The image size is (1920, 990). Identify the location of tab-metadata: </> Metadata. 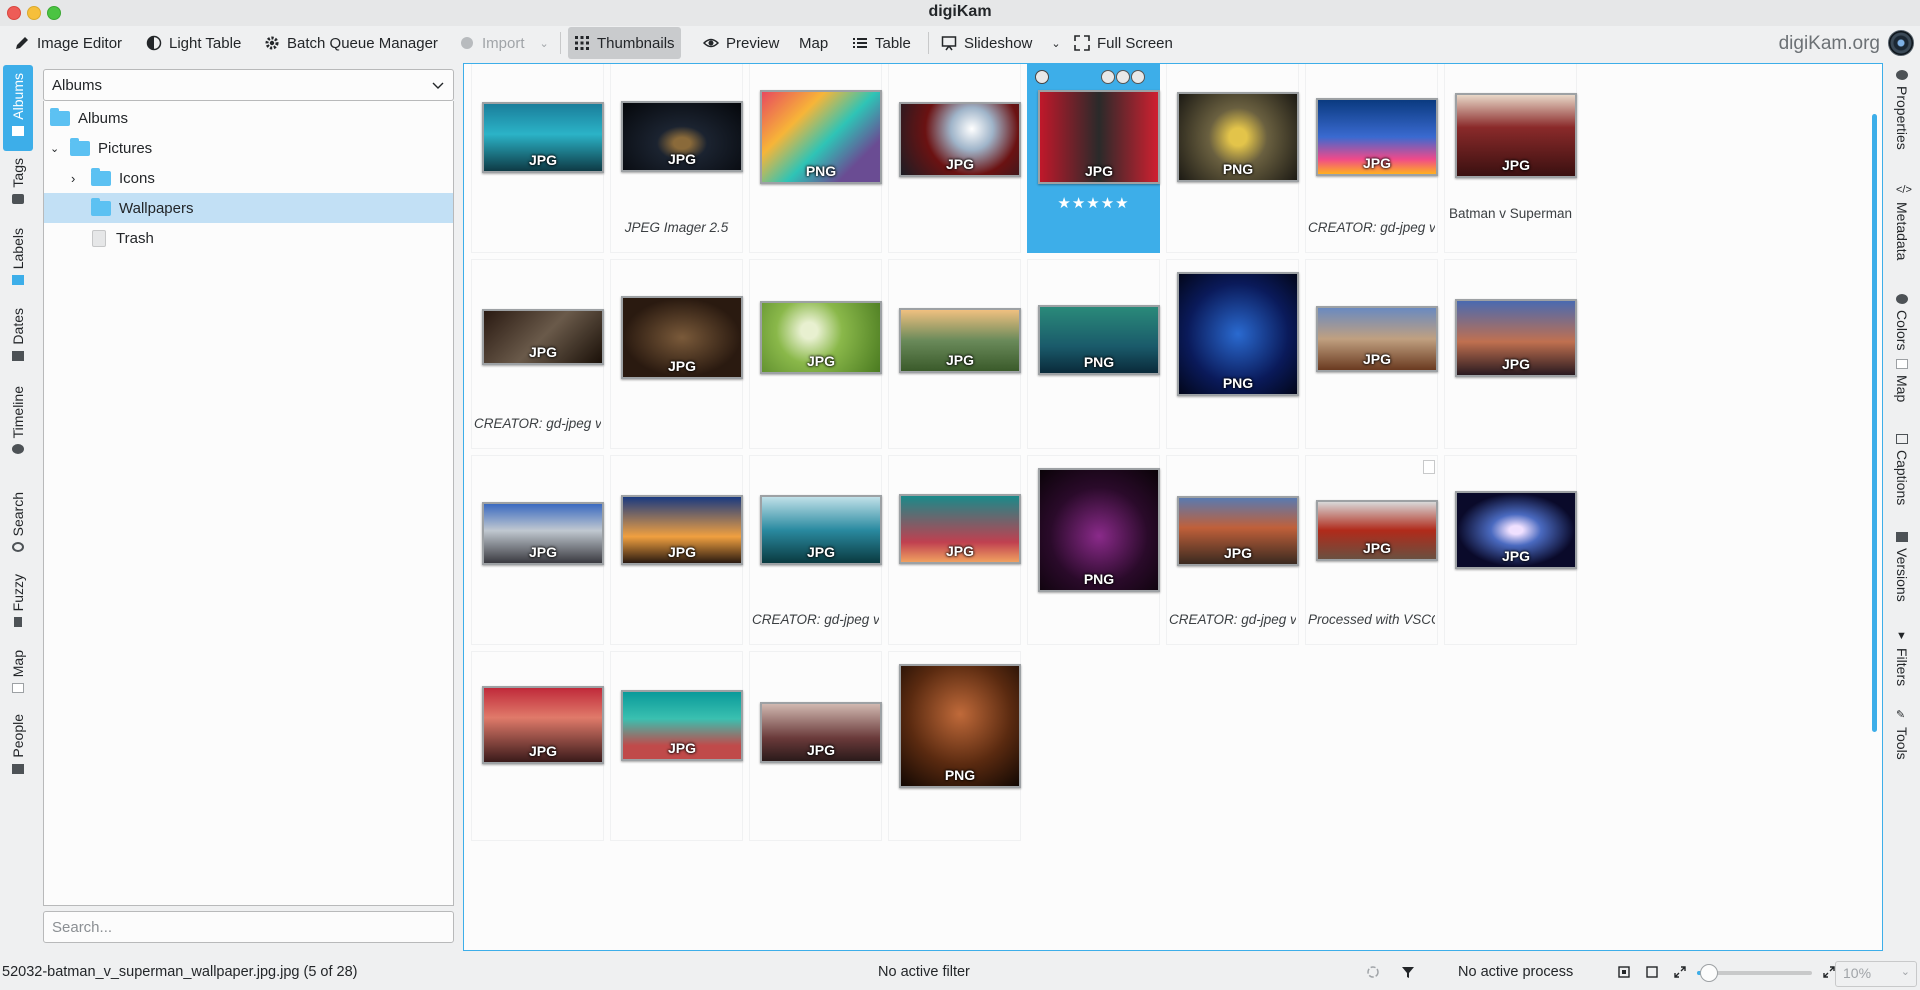
(1902, 234).